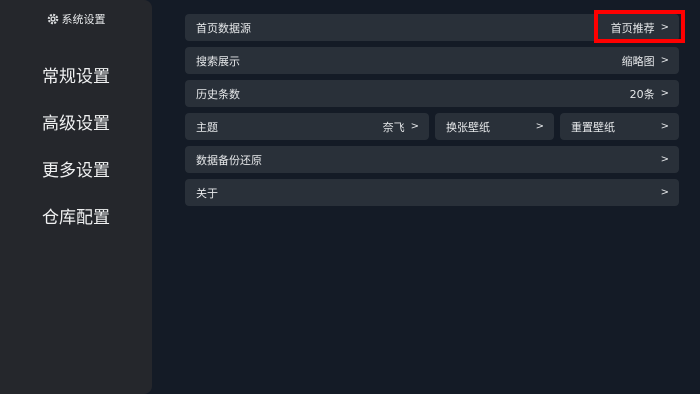  Describe the element at coordinates (432, 159) in the screenshot. I see `backup-restore-row: 数据备份还原 >` at that location.